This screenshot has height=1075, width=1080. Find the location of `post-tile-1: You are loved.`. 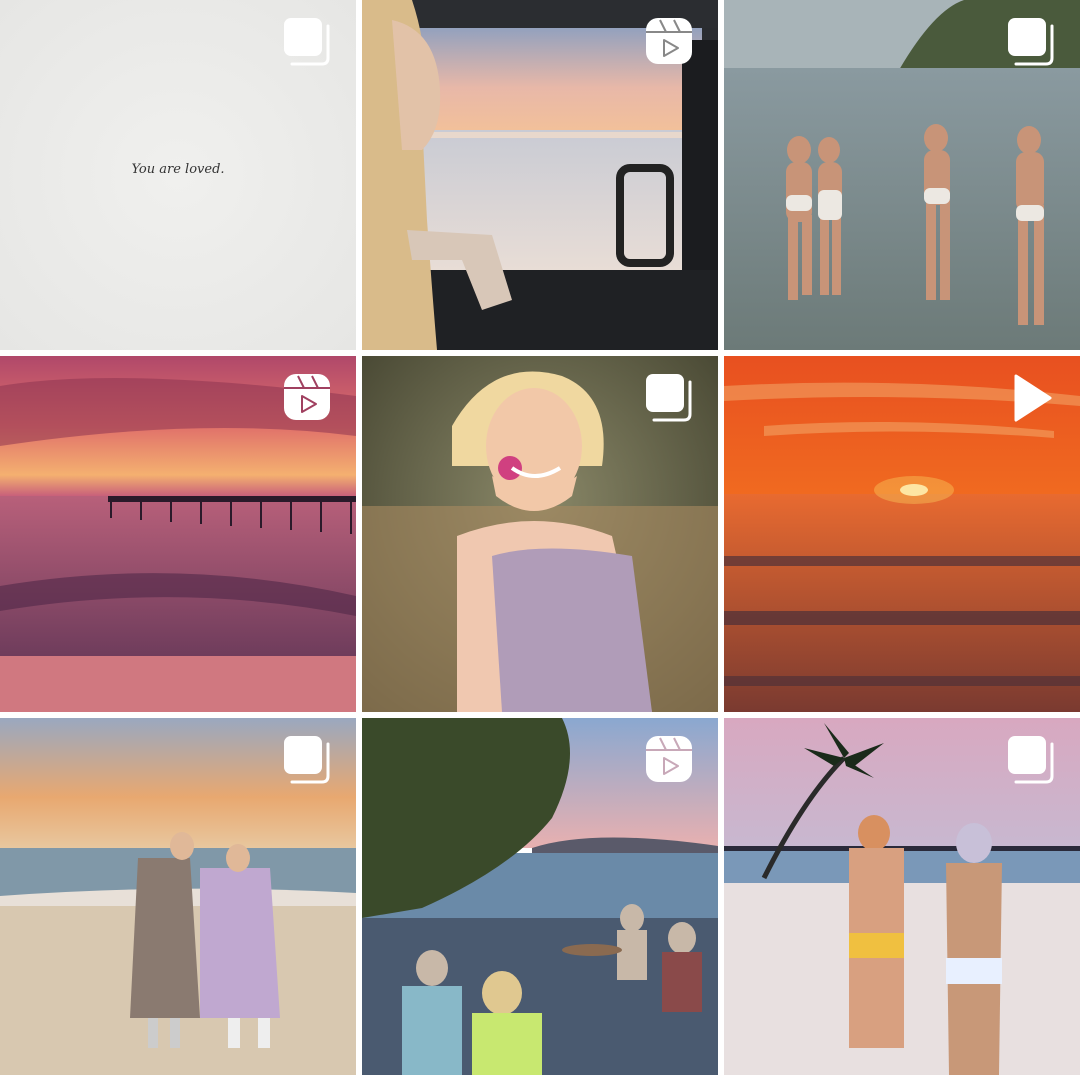

post-tile-1: You are loved. is located at coordinates (178, 175).